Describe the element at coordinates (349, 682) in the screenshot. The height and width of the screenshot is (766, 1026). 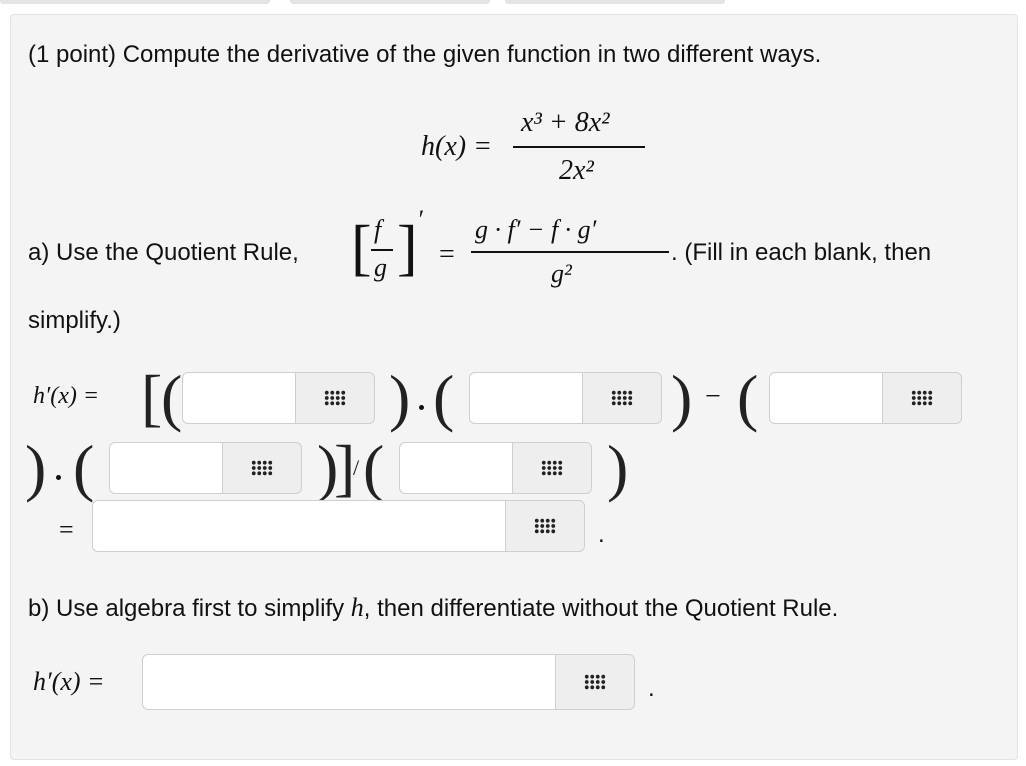
I see `part-b-answer-input` at that location.